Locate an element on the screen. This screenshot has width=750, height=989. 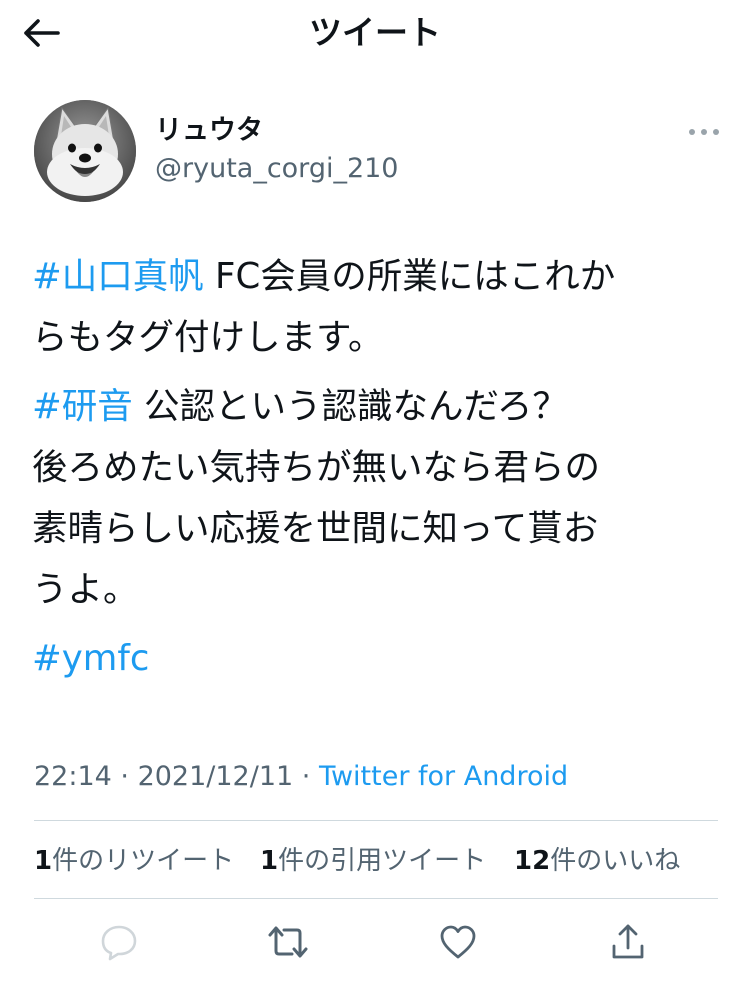
corgi-avatar-image is located at coordinates (85, 151).